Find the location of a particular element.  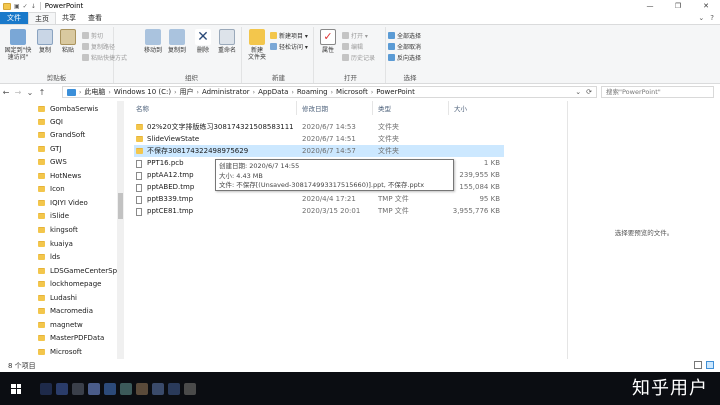

up-button: ↑ is located at coordinates (42, 92).